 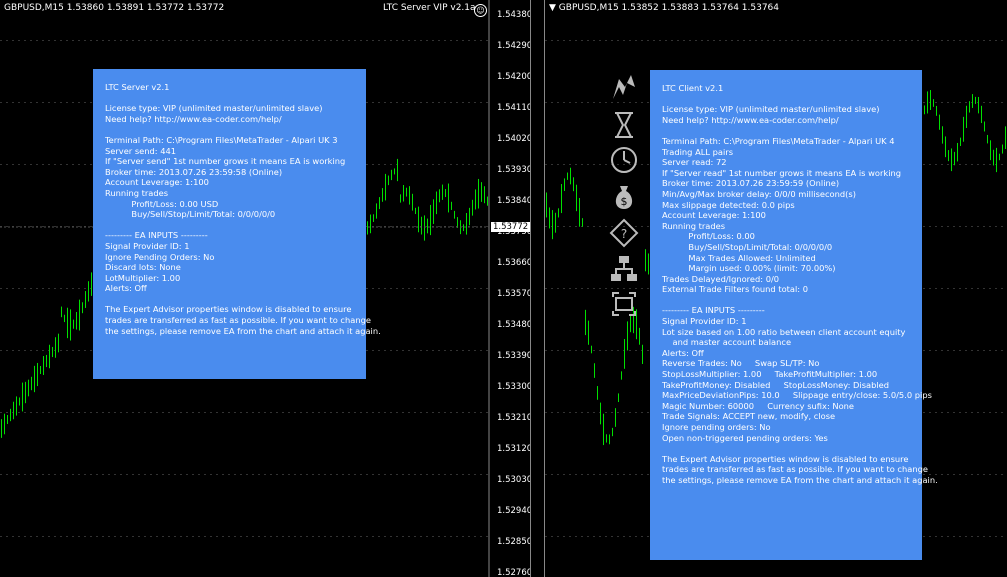 I want to click on hourglass-icon, so click(x=624, y=125).